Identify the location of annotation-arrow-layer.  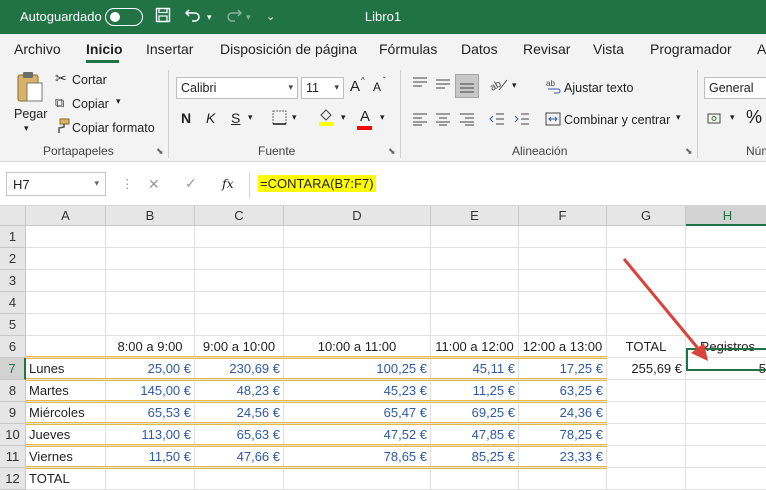
(665, 309).